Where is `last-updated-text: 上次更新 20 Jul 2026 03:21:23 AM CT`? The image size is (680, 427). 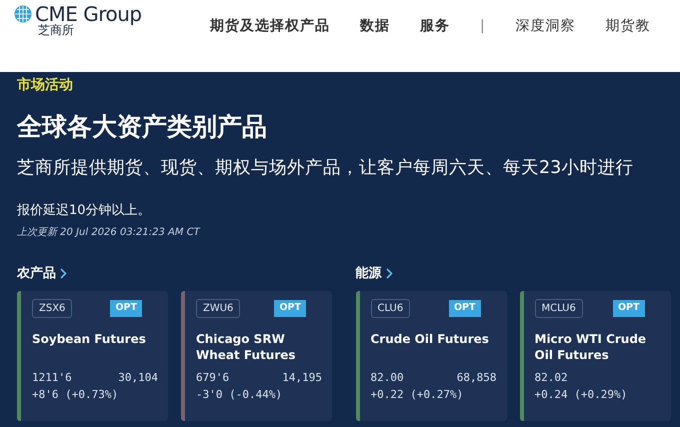
last-updated-text: 上次更新 20 Jul 2026 03:21:23 AM CT is located at coordinates (109, 233).